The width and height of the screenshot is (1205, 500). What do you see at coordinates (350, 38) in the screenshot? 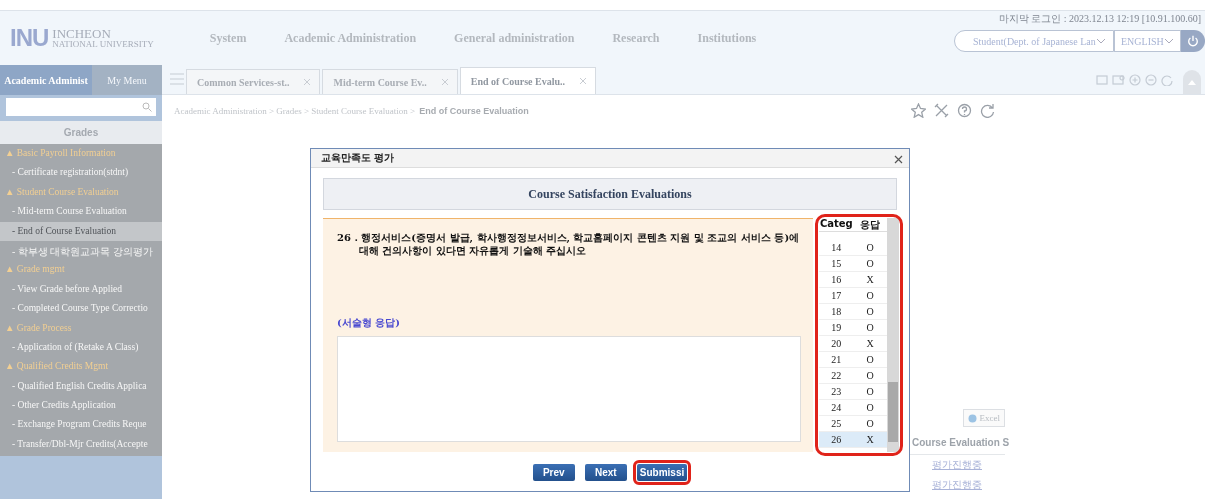
I see `nav-menu-item: Academic Administration` at bounding box center [350, 38].